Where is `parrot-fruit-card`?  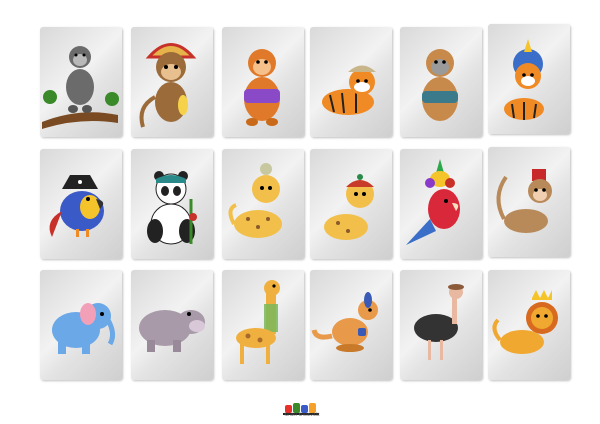
parrot-fruit-card is located at coordinates (441, 204).